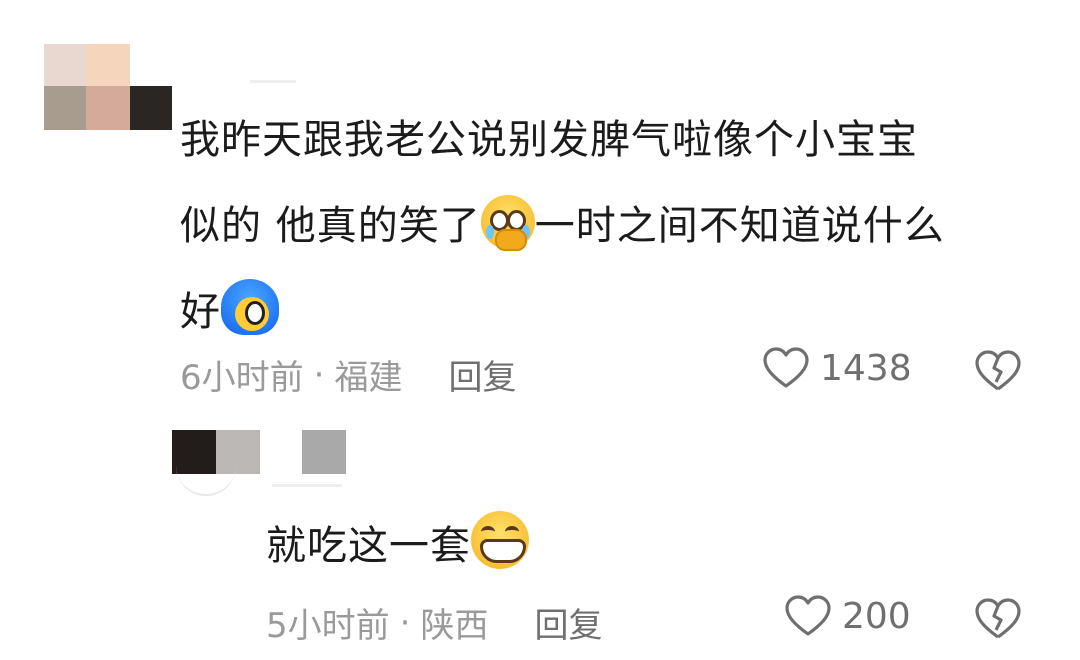  Describe the element at coordinates (620, 312) in the screenshot. I see `comment-line-3: 好` at that location.